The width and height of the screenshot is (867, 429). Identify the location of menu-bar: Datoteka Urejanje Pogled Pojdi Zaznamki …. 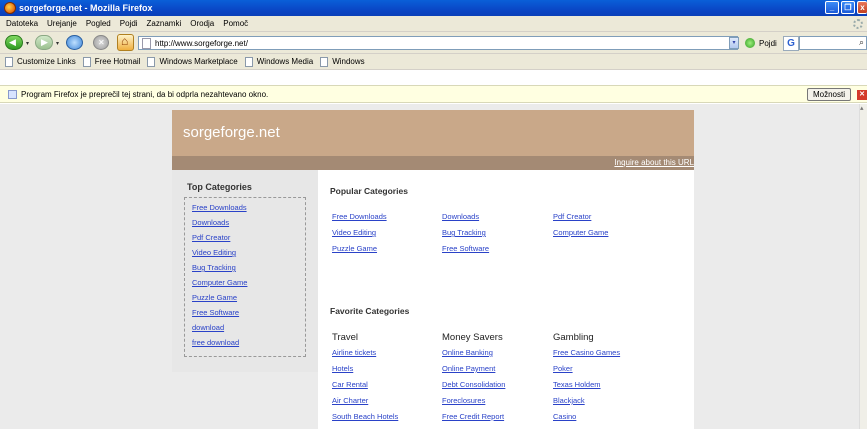
(433, 24).